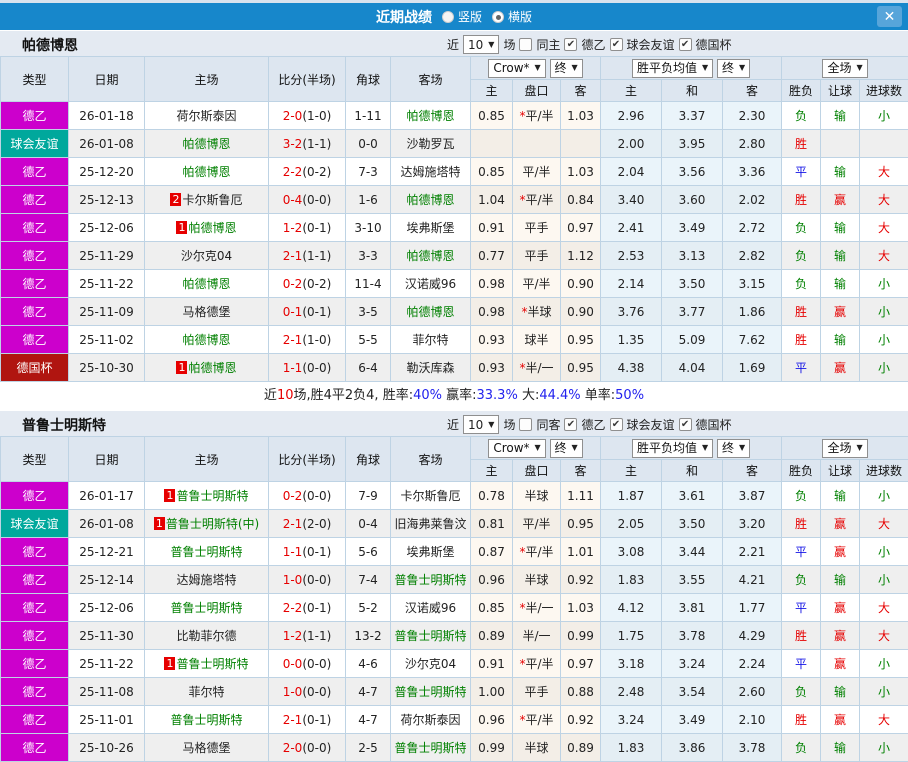  What do you see at coordinates (537, 552) in the screenshot?
I see `handicap-cell: *平/半` at bounding box center [537, 552].